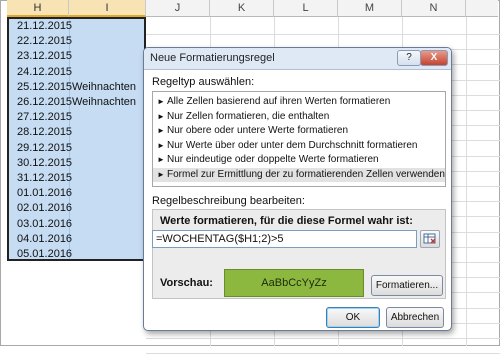  I want to click on column-header-n: N, so click(434, 8).